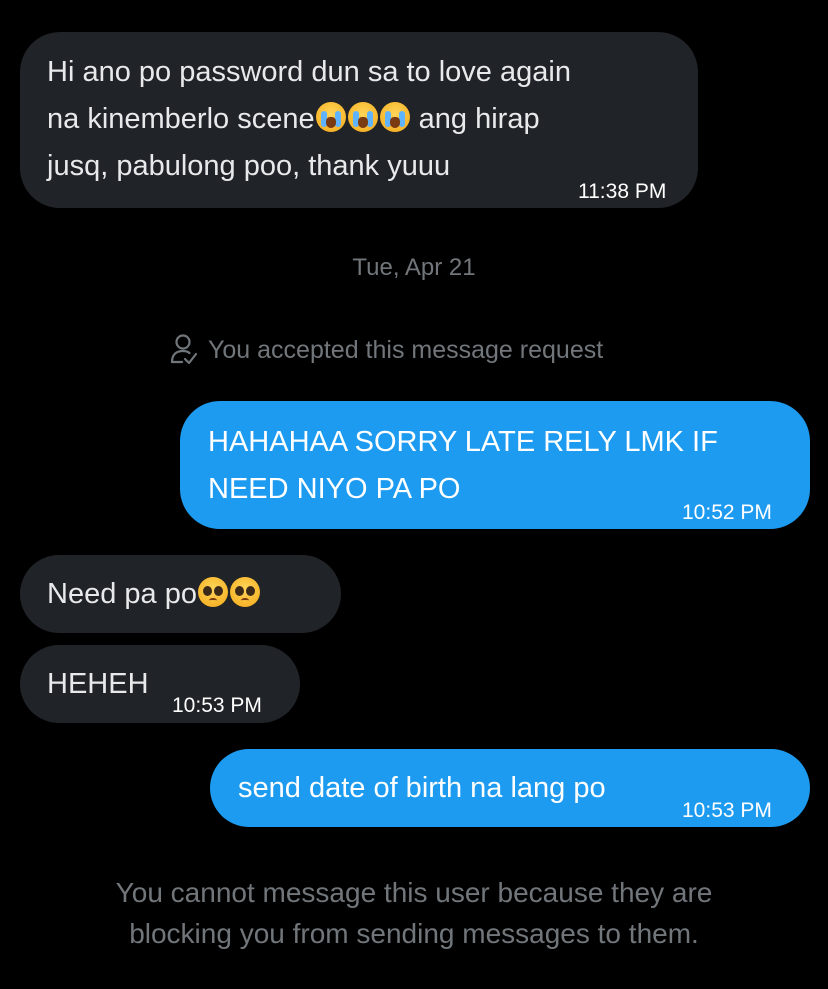 The width and height of the screenshot is (828, 989). I want to click on message-text: jusq, pabulong poo, thank yuuu, so click(249, 166).